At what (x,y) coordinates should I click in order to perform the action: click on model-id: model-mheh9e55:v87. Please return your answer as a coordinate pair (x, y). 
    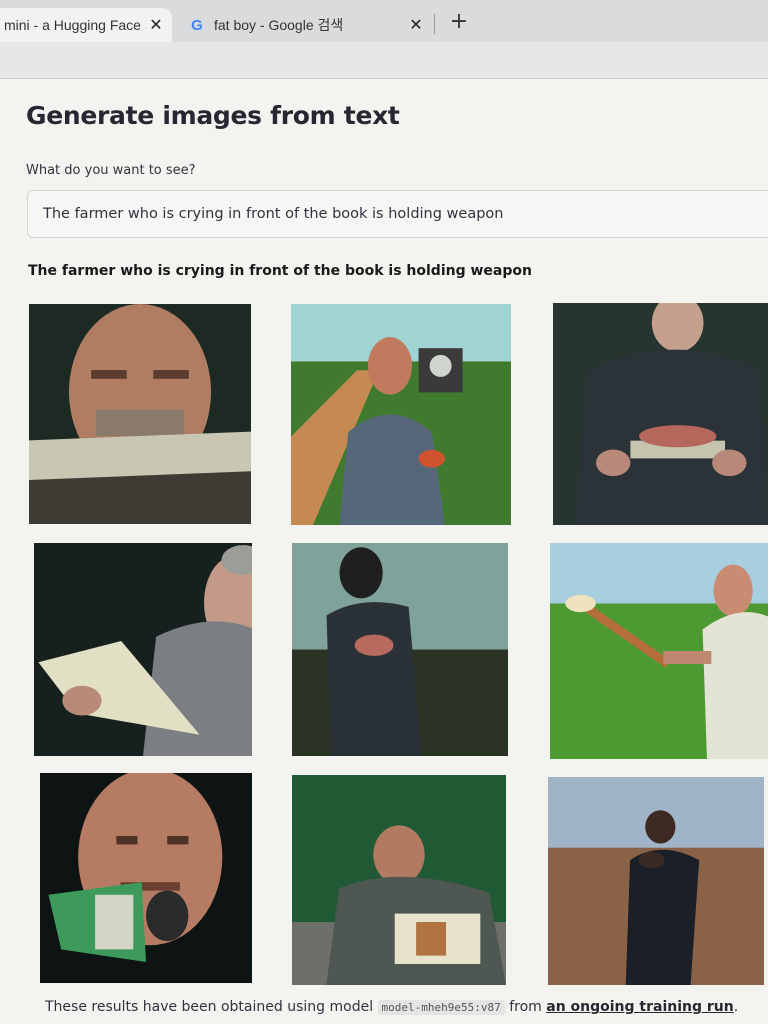
    Looking at the image, I should click on (441, 1007).